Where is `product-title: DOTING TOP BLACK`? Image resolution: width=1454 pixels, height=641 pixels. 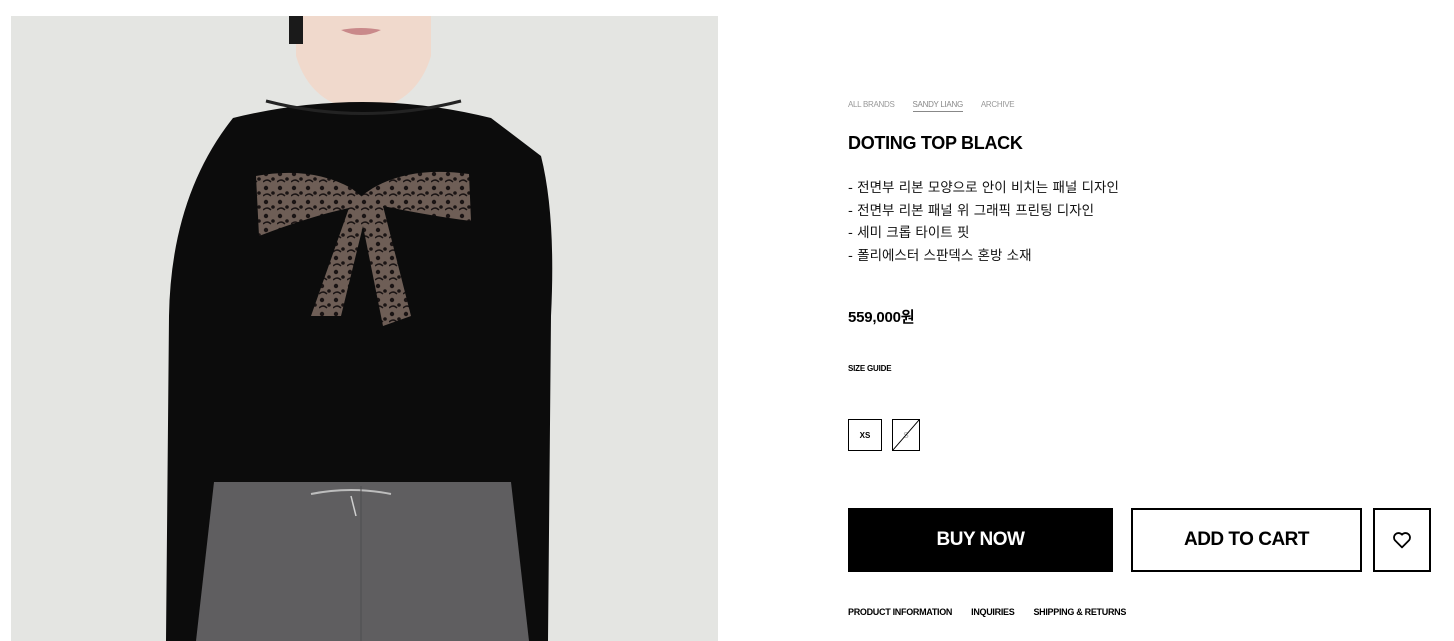
product-title: DOTING TOP BLACK is located at coordinates (935, 143).